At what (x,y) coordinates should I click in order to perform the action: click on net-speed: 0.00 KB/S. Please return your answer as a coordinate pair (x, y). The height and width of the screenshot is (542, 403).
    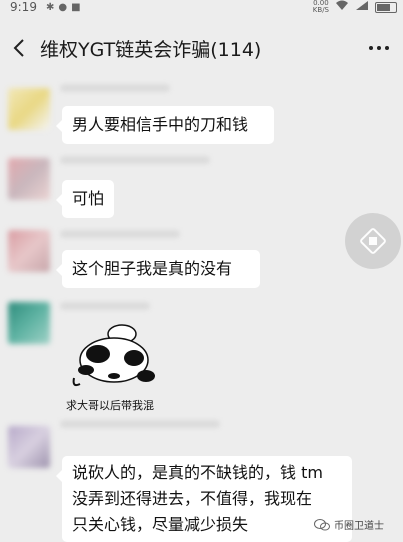
    Looking at the image, I should click on (320, 7).